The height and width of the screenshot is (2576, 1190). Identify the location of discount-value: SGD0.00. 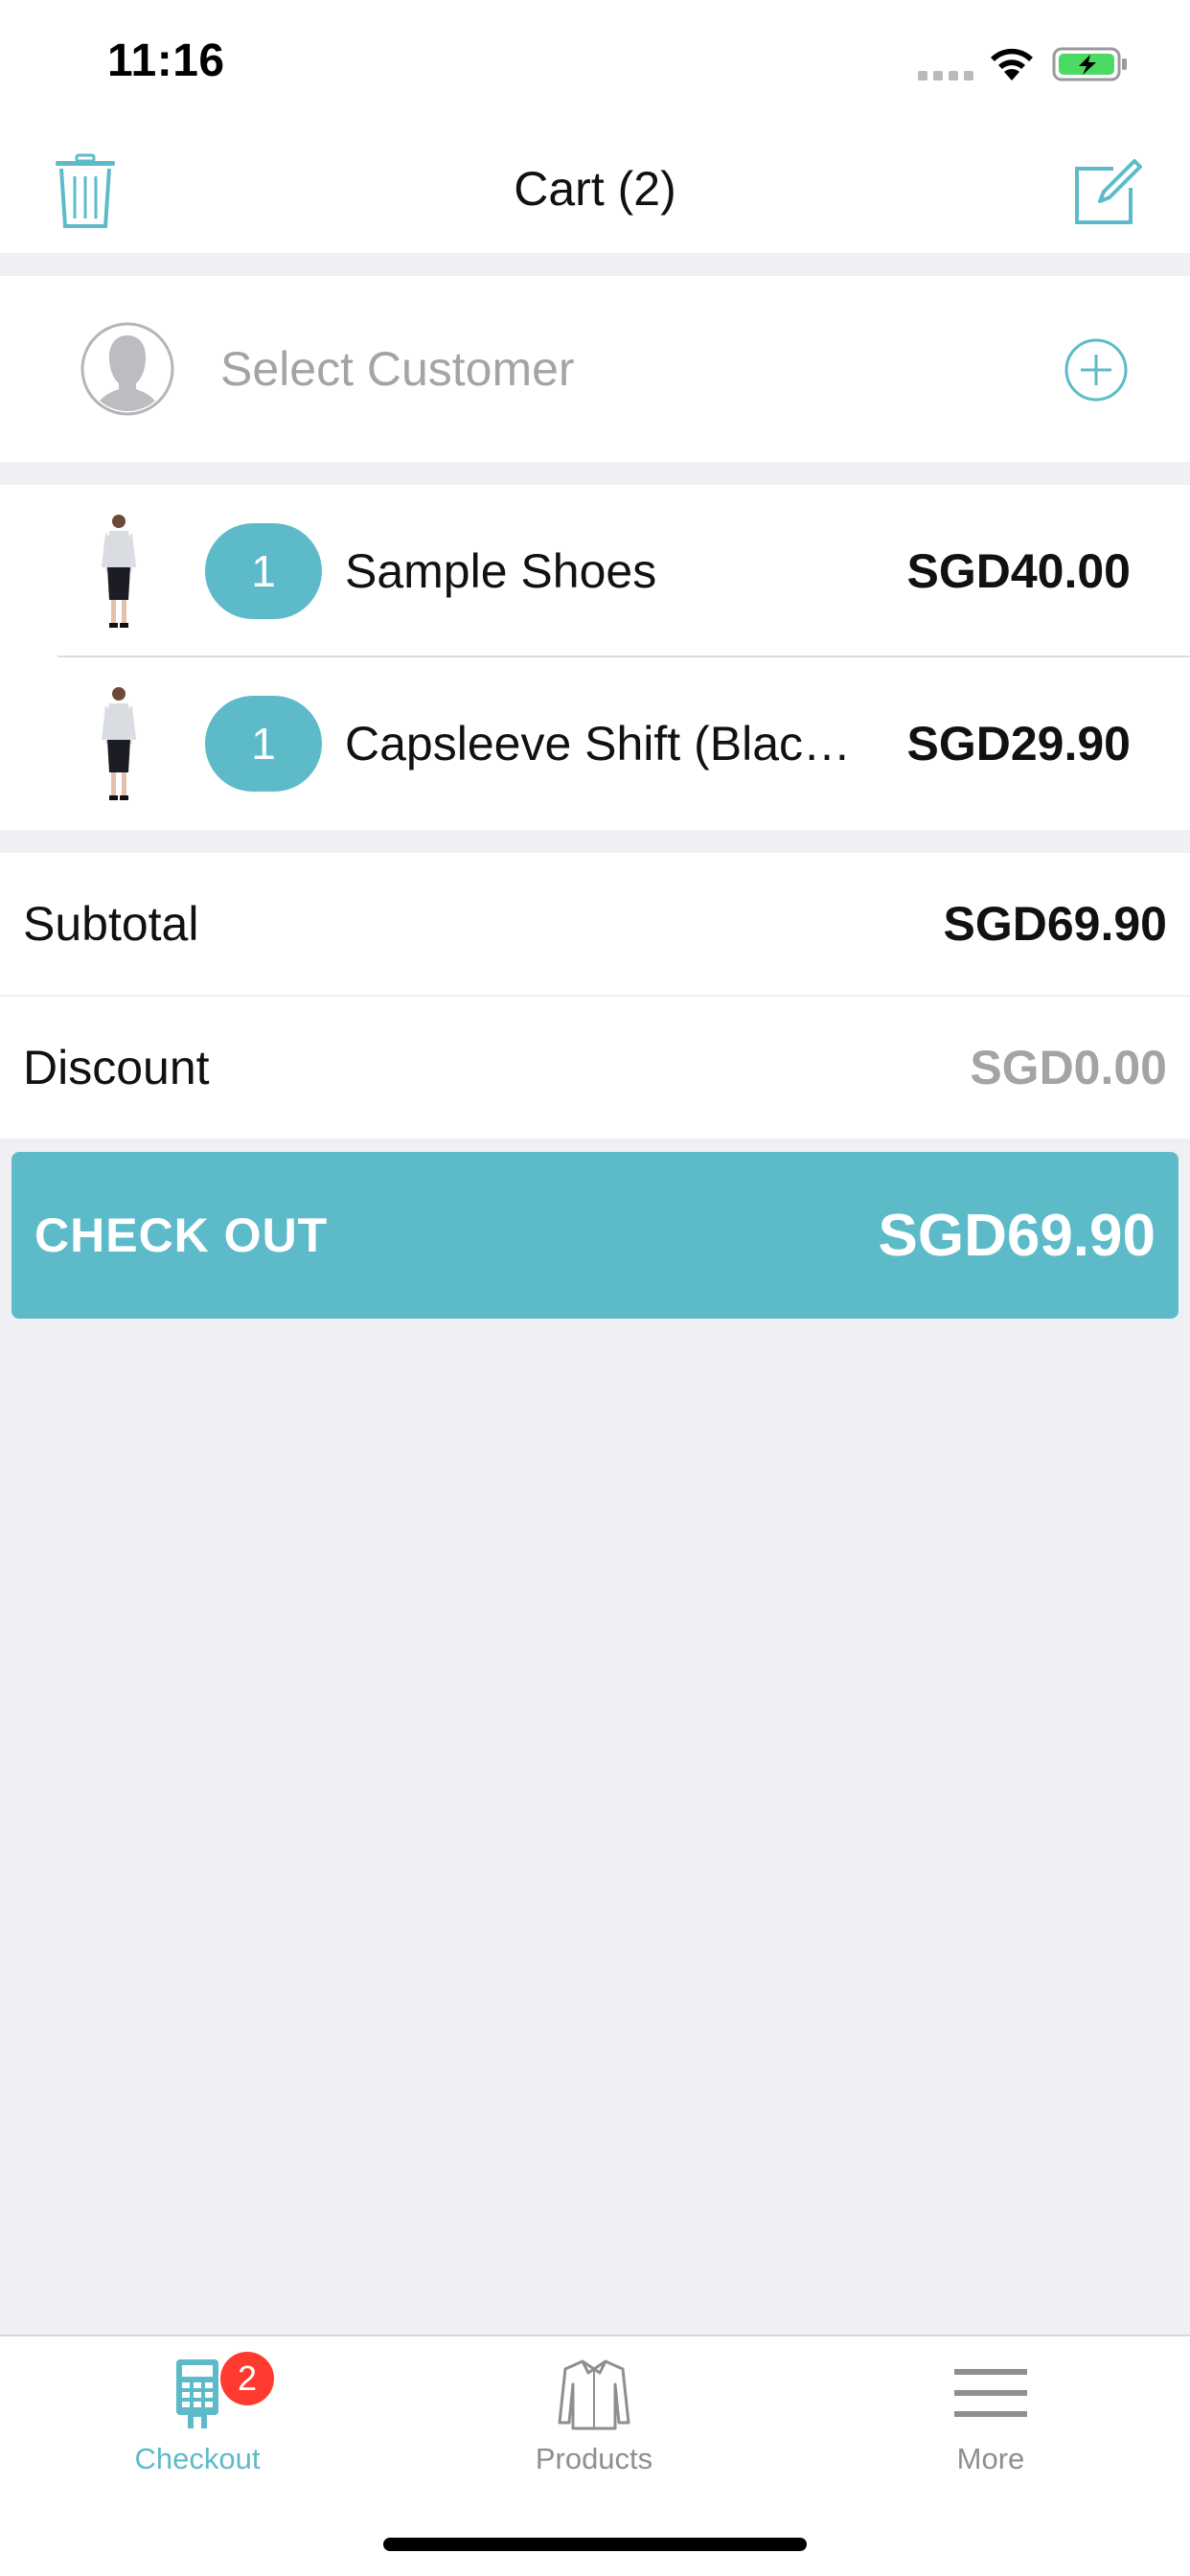
(1069, 1067).